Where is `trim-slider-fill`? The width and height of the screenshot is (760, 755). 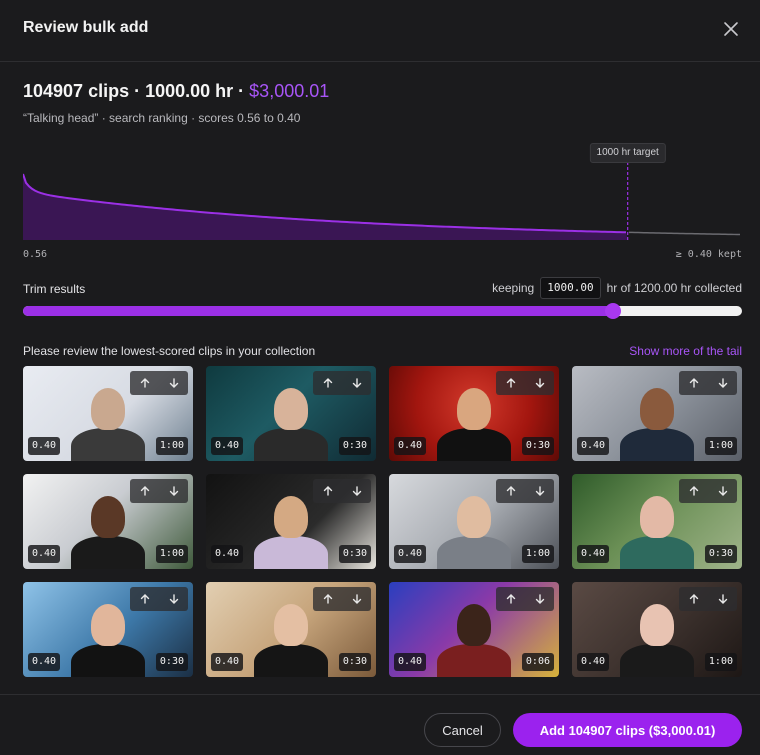
trim-slider-fill is located at coordinates (318, 311).